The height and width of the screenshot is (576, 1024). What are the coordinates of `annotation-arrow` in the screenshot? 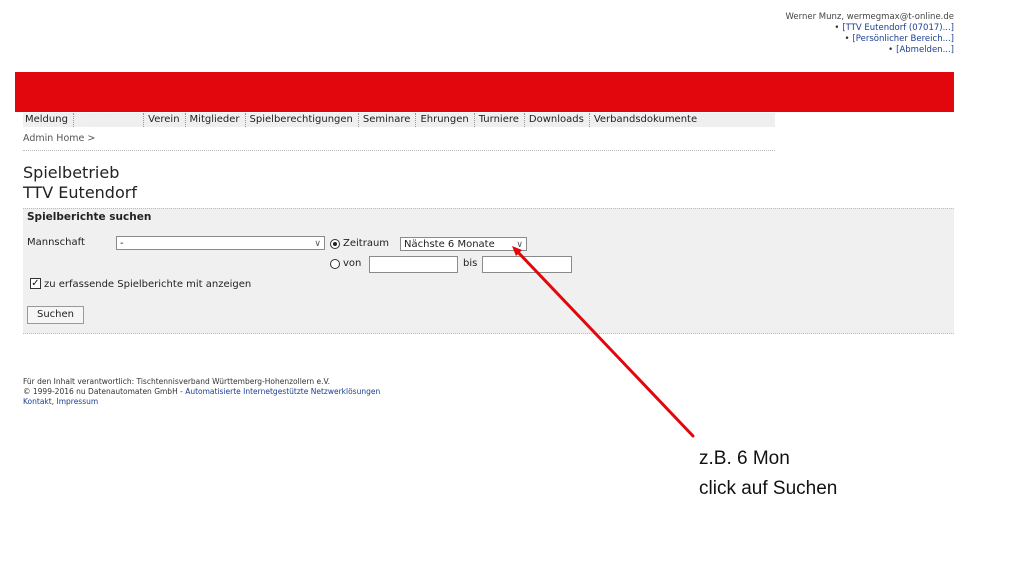 It's located at (603, 342).